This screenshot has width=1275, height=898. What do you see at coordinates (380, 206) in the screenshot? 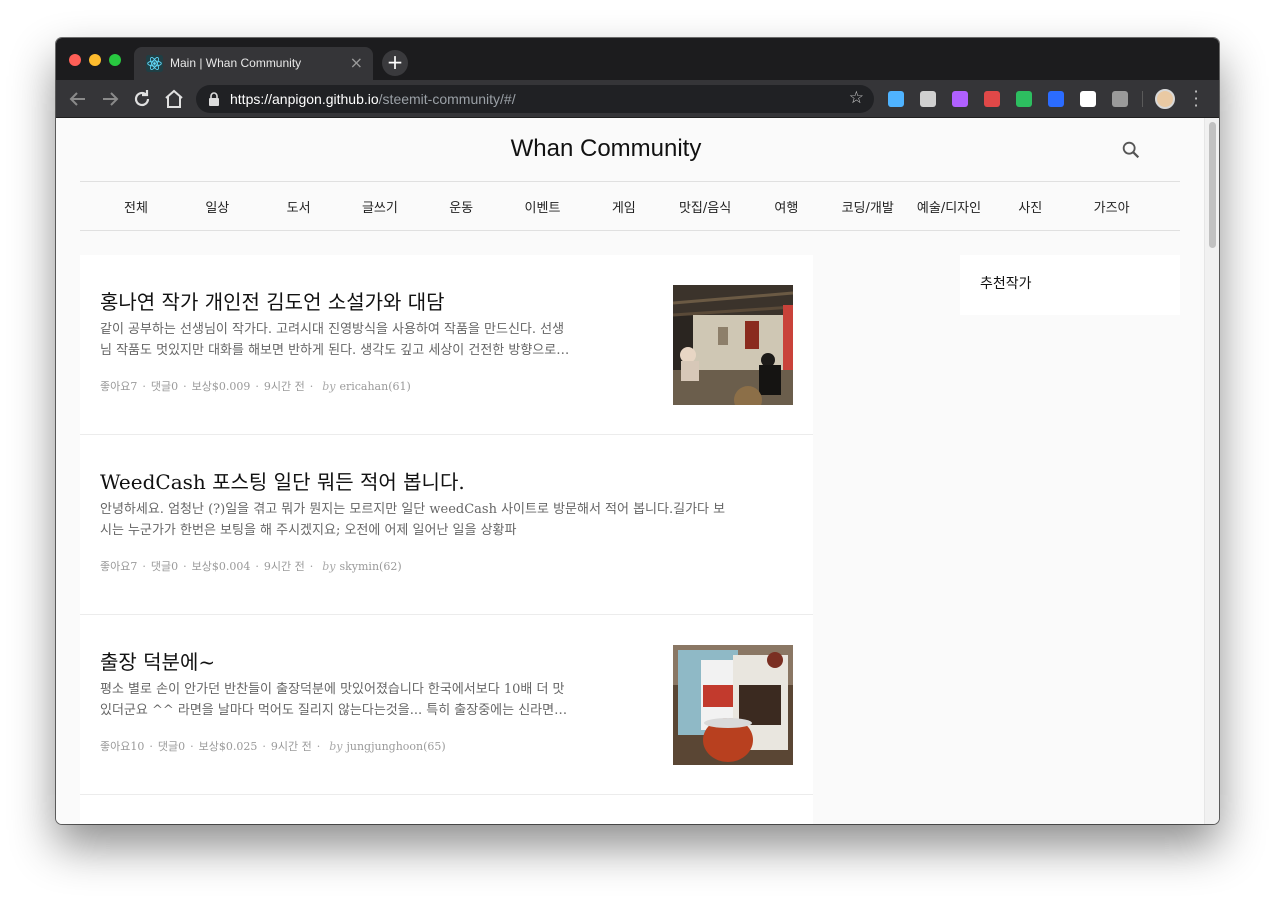
I see `nav-item: 글쓰기` at bounding box center [380, 206].